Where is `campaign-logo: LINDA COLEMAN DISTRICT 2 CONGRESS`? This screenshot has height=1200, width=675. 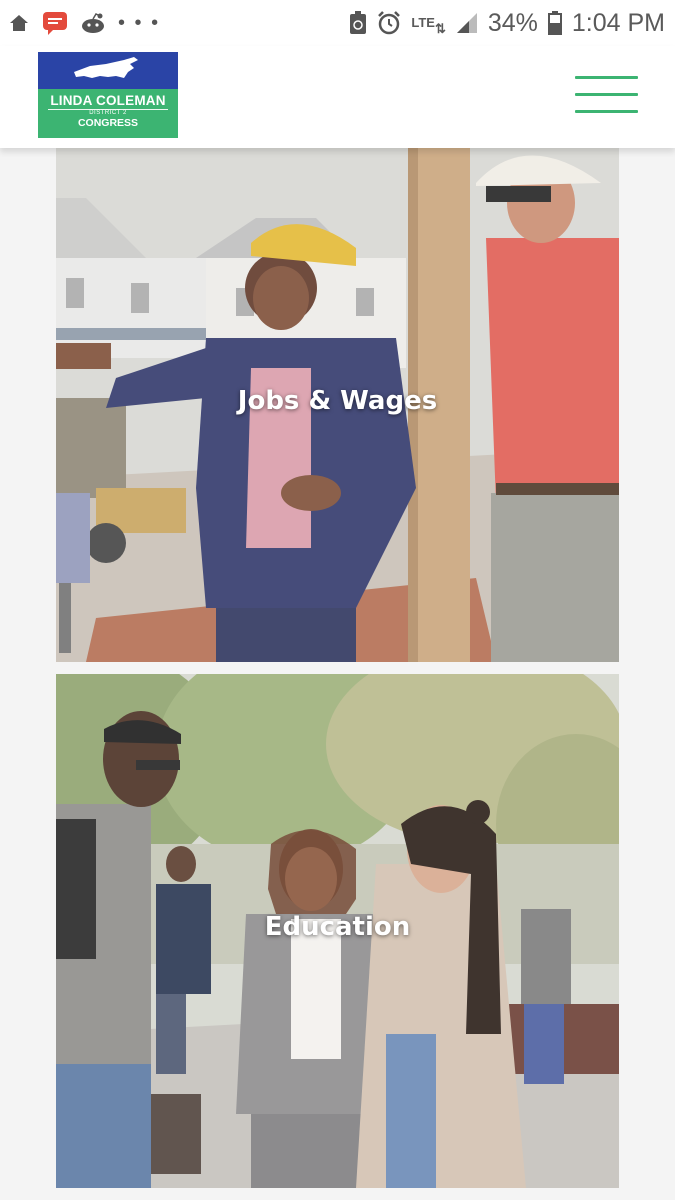 campaign-logo: LINDA COLEMAN DISTRICT 2 CONGRESS is located at coordinates (108, 95).